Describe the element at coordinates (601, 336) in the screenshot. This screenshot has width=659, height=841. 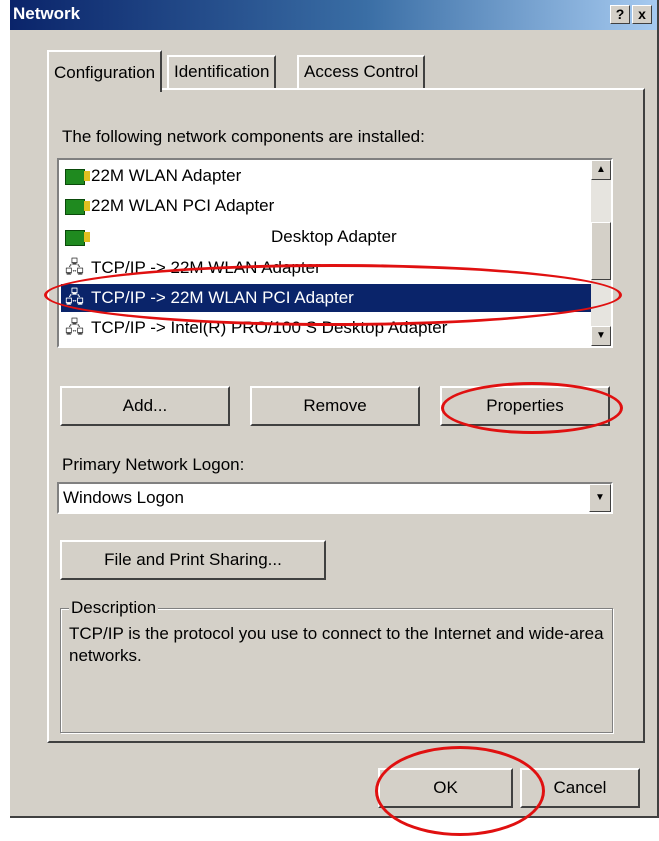
I see `scroll-down-button: ▼` at that location.